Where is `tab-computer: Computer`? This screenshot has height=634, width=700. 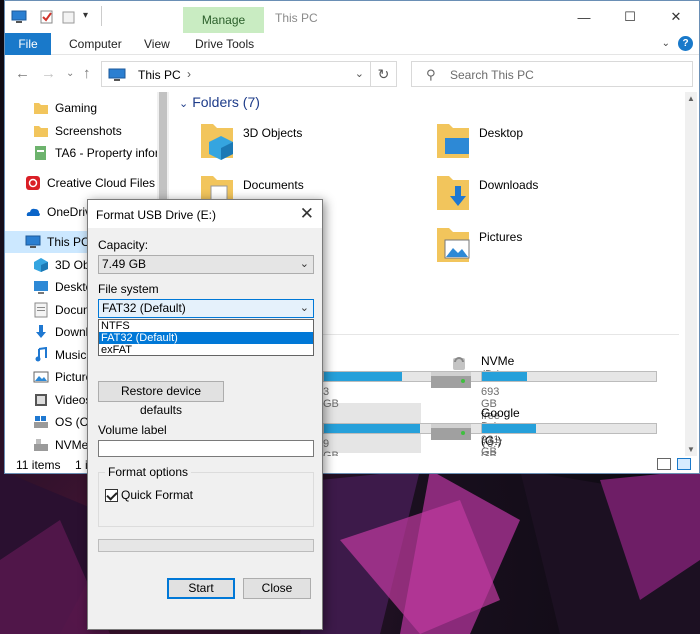 tab-computer: Computer is located at coordinates (95, 44).